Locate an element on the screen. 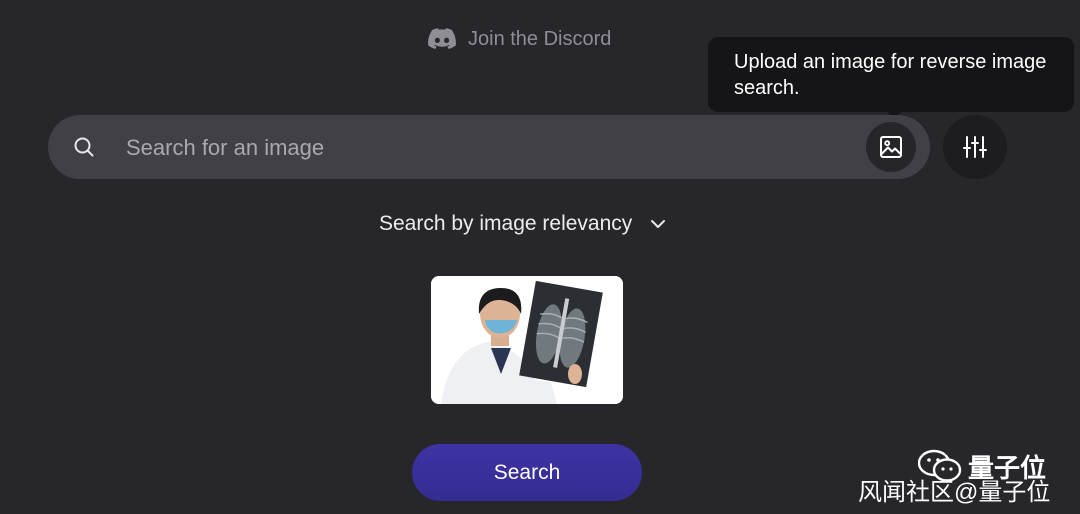  filters-button is located at coordinates (975, 147).